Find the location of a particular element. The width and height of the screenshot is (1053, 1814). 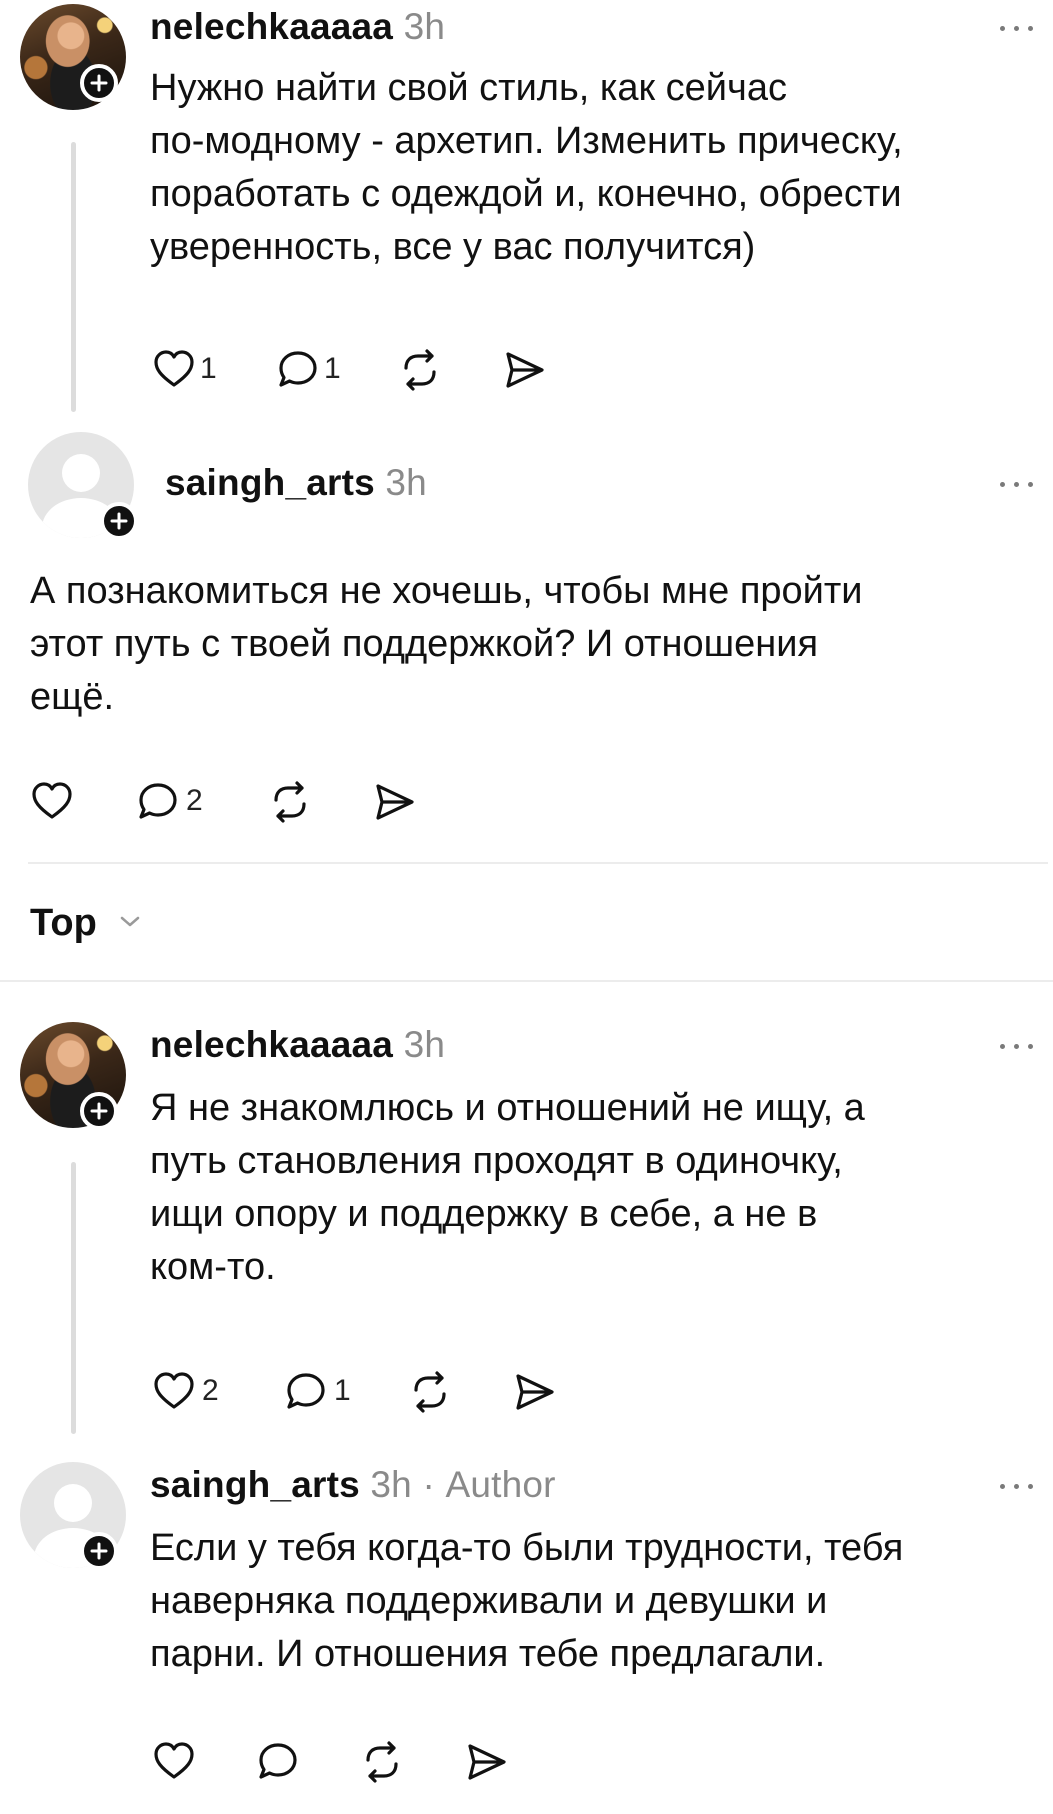

like-count: 2 is located at coordinates (210, 1390).